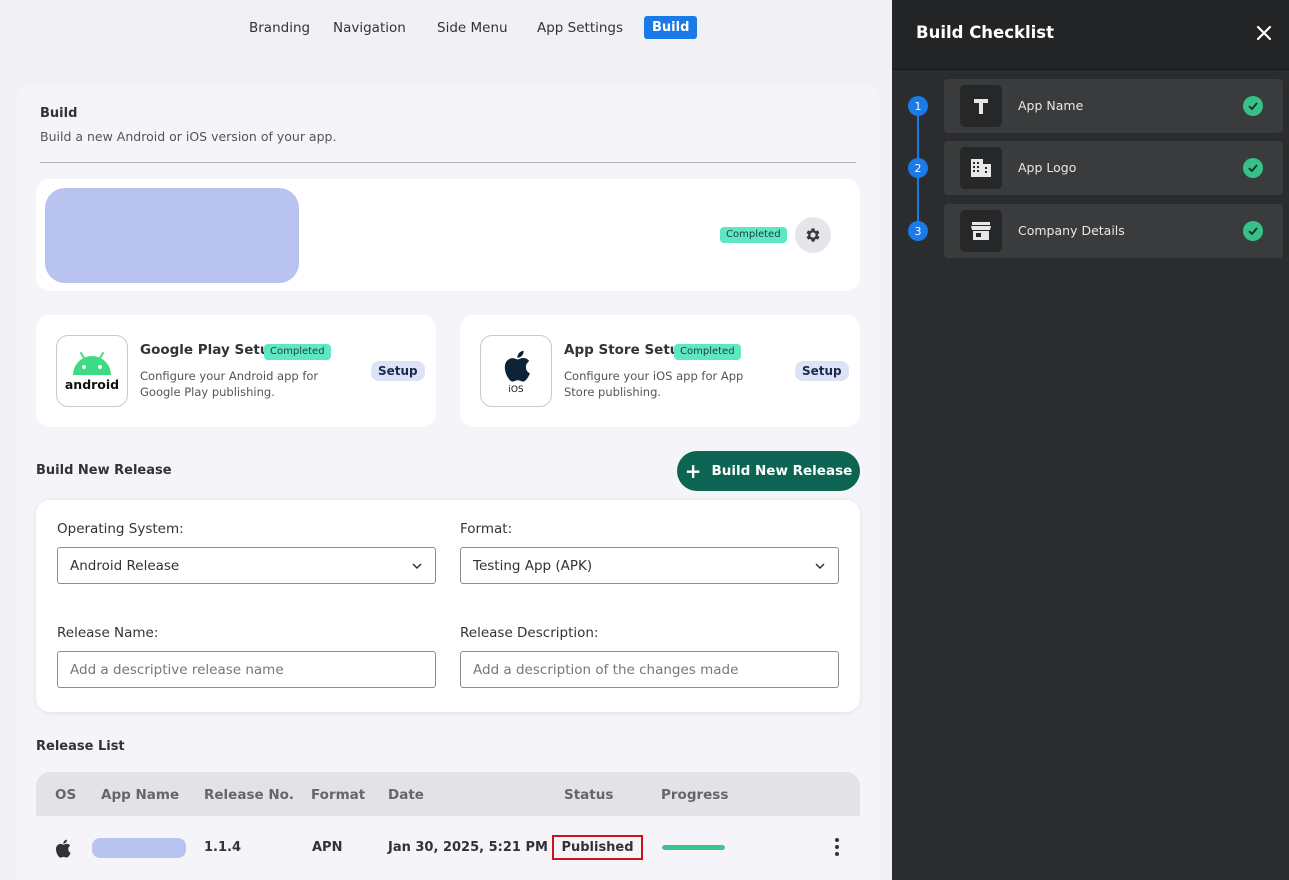  What do you see at coordinates (918, 231) in the screenshot?
I see `step-number: 3` at bounding box center [918, 231].